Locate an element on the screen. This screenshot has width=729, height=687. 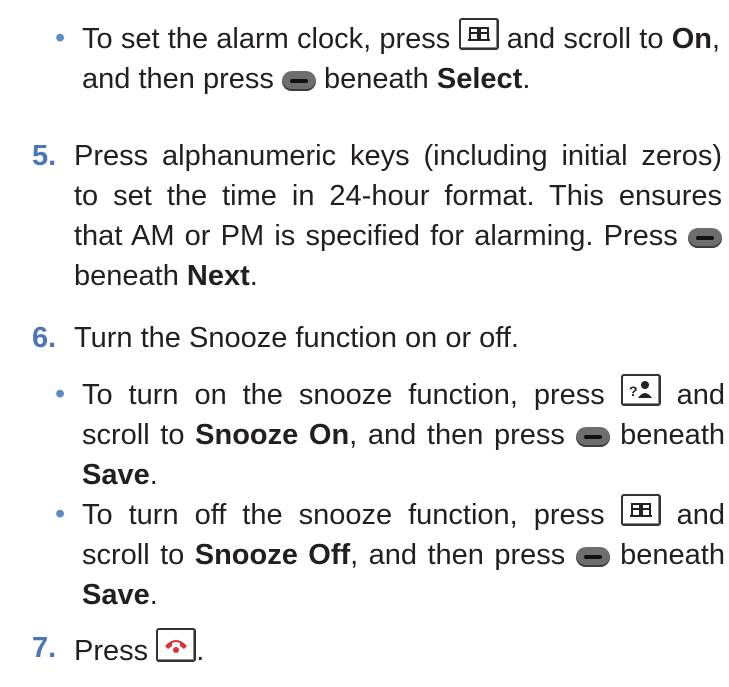
next-label: Next is located at coordinates (218, 276).